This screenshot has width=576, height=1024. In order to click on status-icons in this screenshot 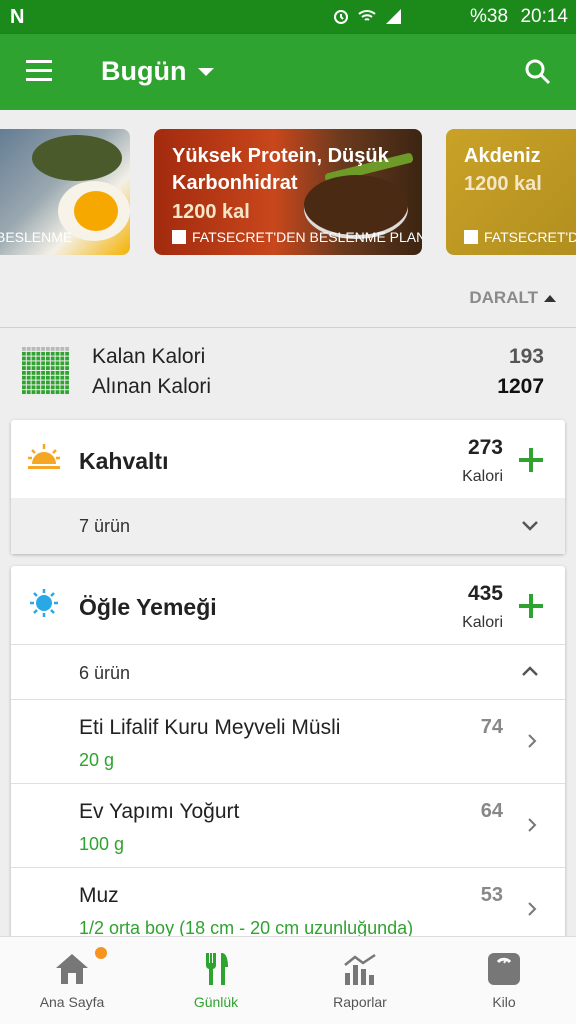, I will do `click(367, 16)`.